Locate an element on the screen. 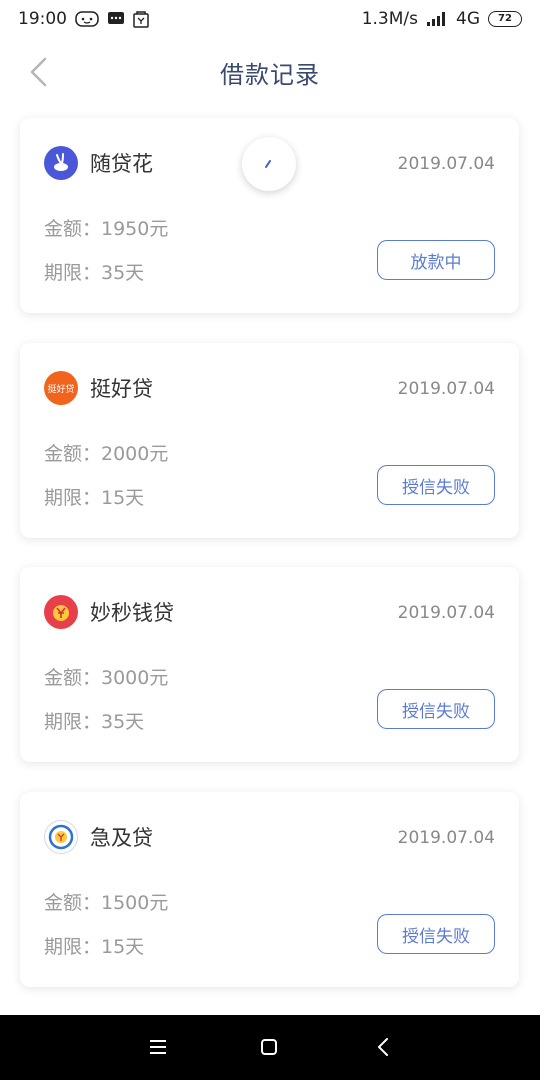  back-arrow-icon is located at coordinates (383, 1047).